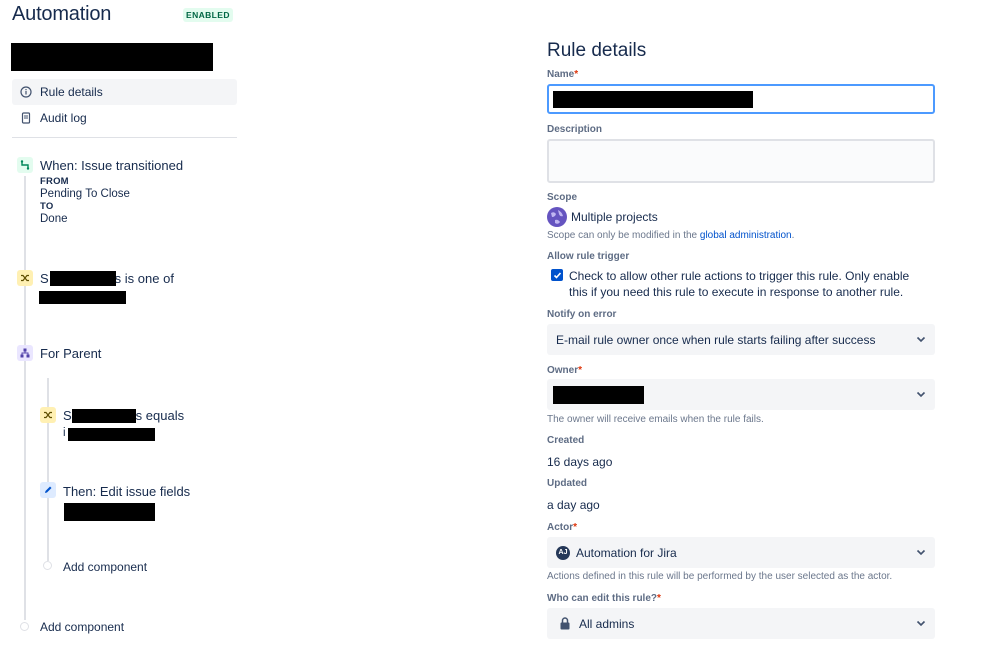 The image size is (999, 655). I want to click on branch-condition-title-suffix: s equals, so click(160, 415).